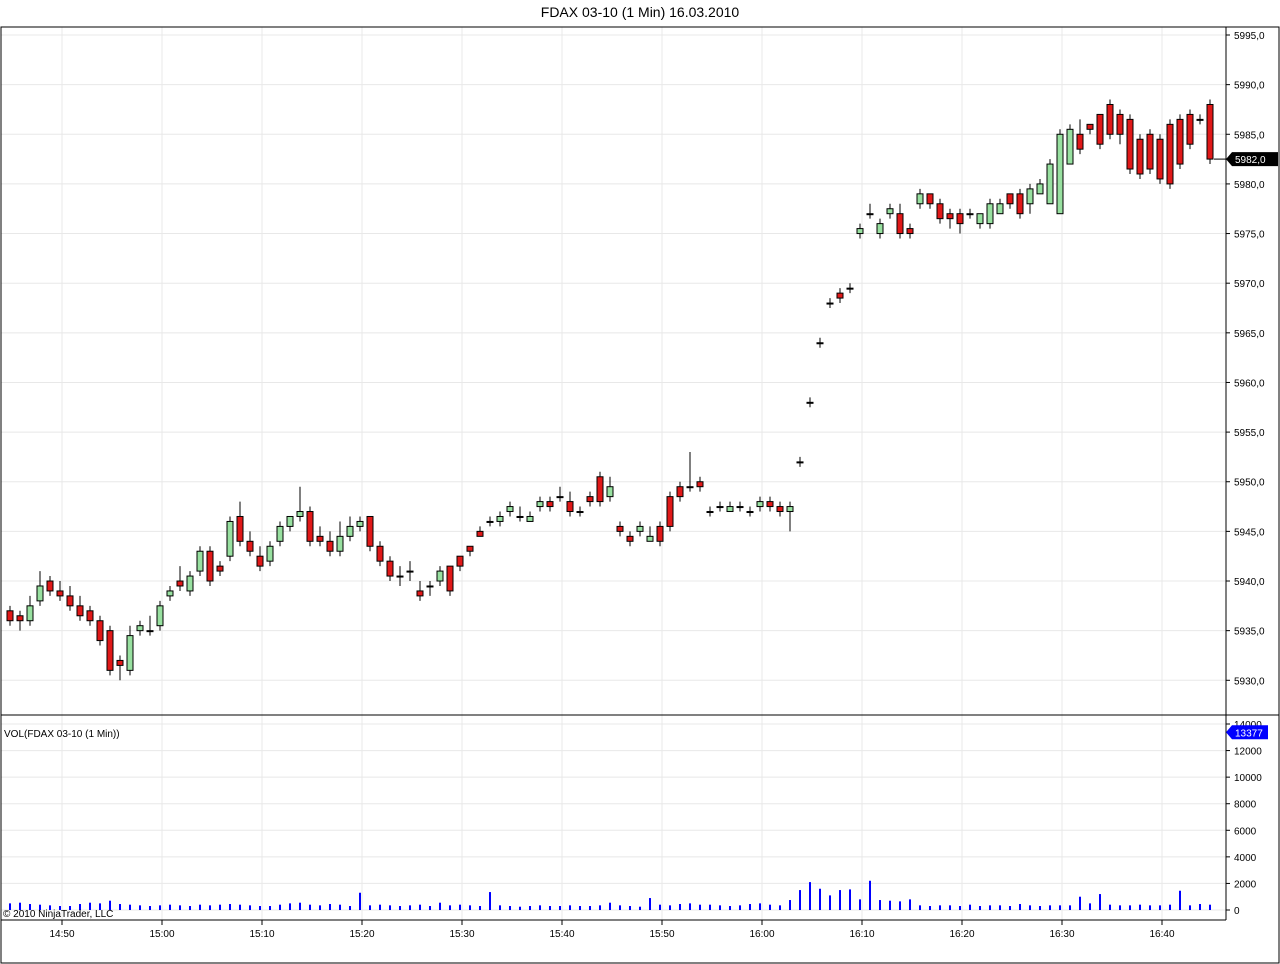  What do you see at coordinates (1249, 185) in the screenshot?
I see `price-tick-label: 5980,0` at bounding box center [1249, 185].